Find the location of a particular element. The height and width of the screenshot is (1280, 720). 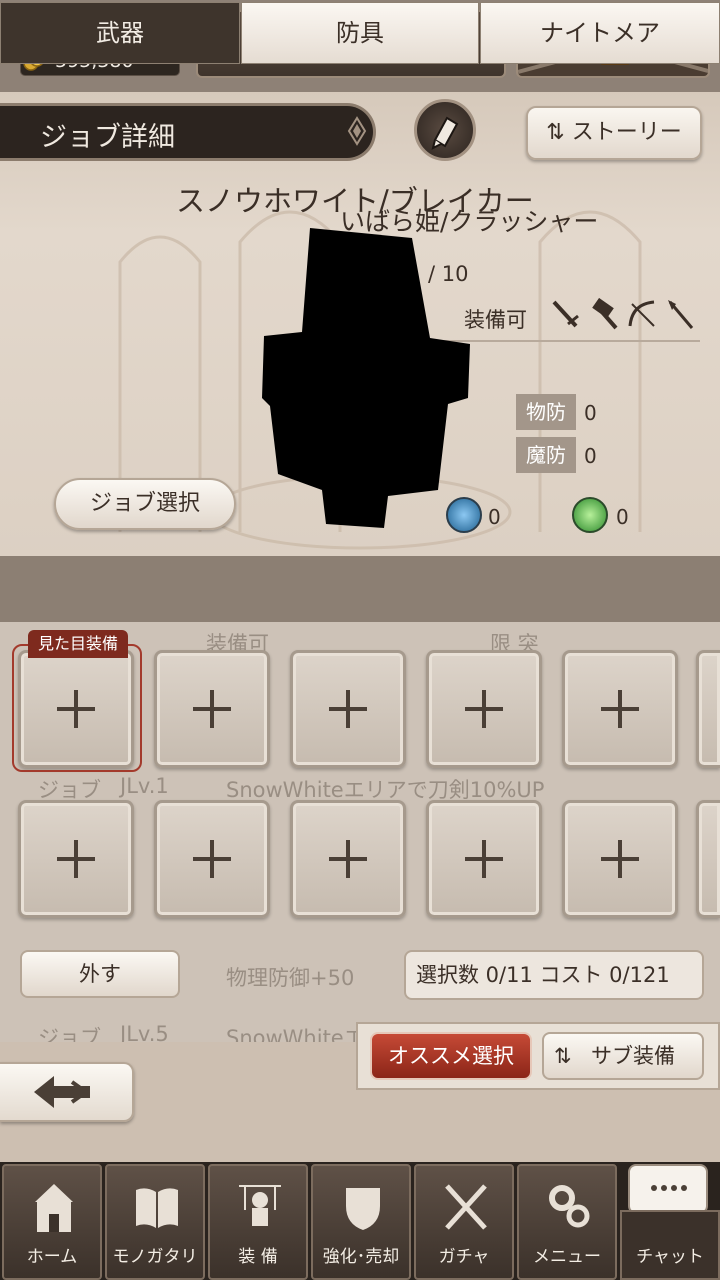

tab-nightmare: ナイトメア is located at coordinates (600, 33).